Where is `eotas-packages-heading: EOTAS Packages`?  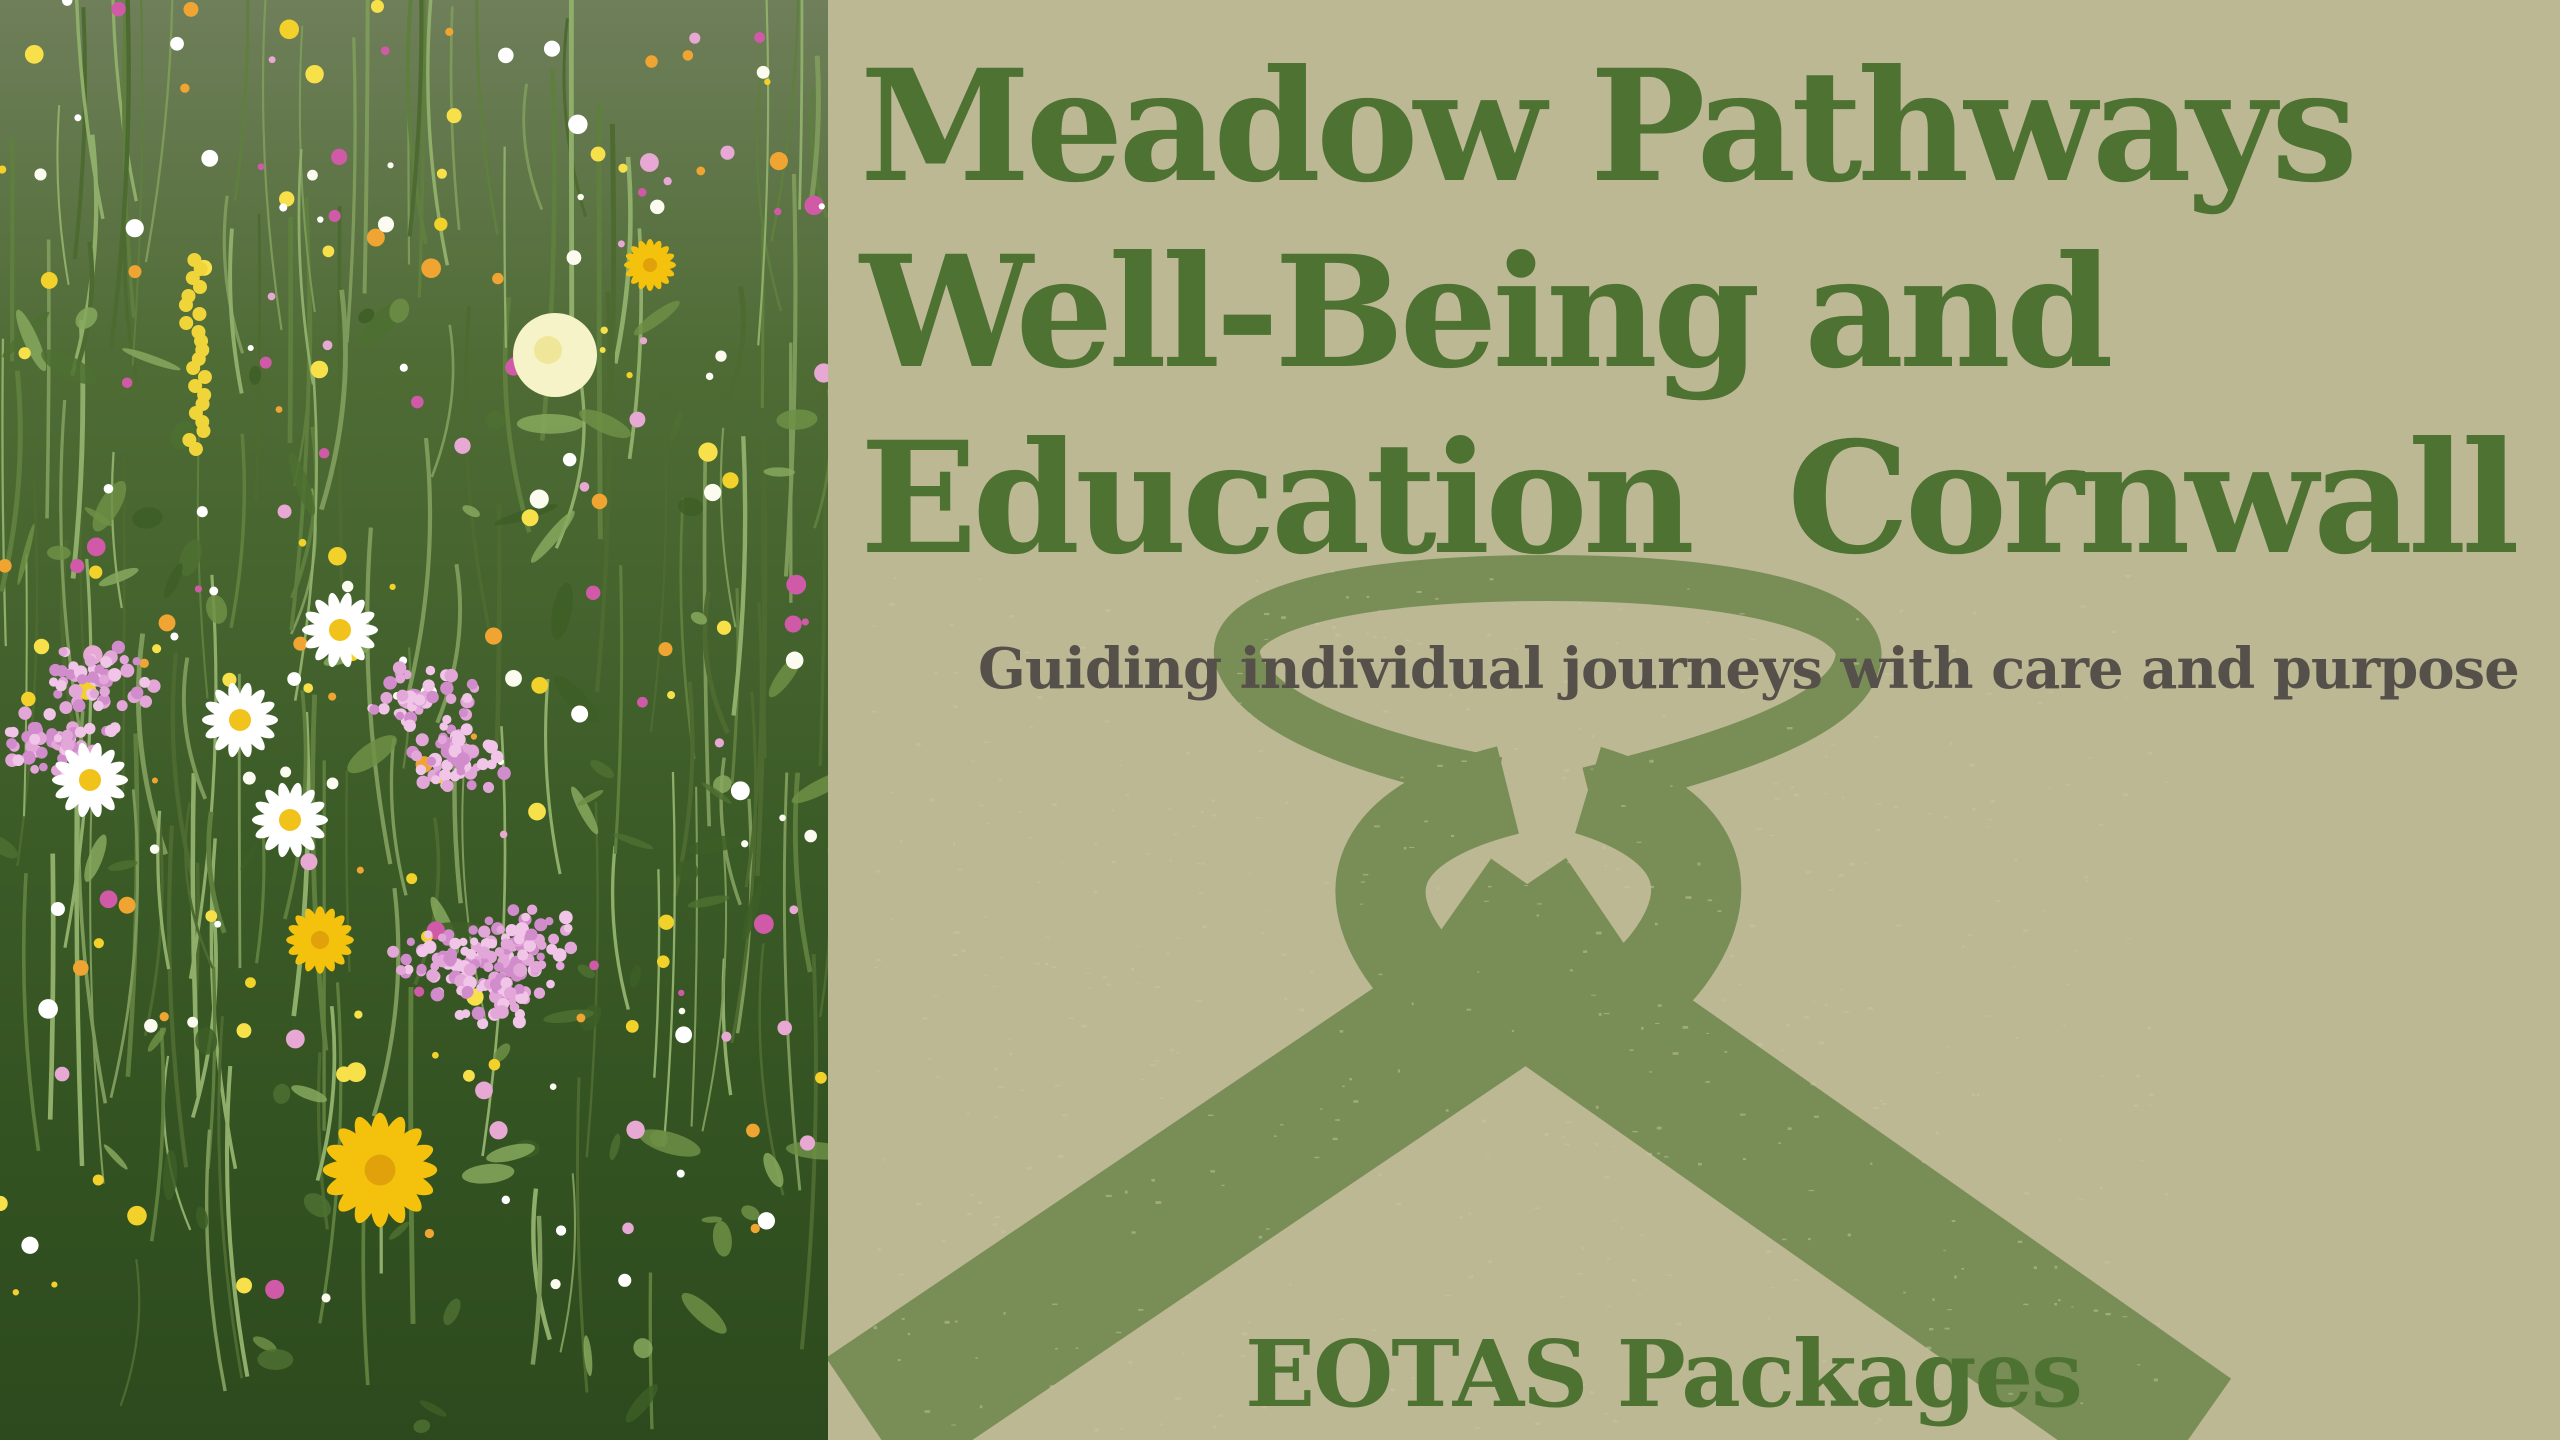
eotas-packages-heading: EOTAS Packages is located at coordinates (1664, 1374).